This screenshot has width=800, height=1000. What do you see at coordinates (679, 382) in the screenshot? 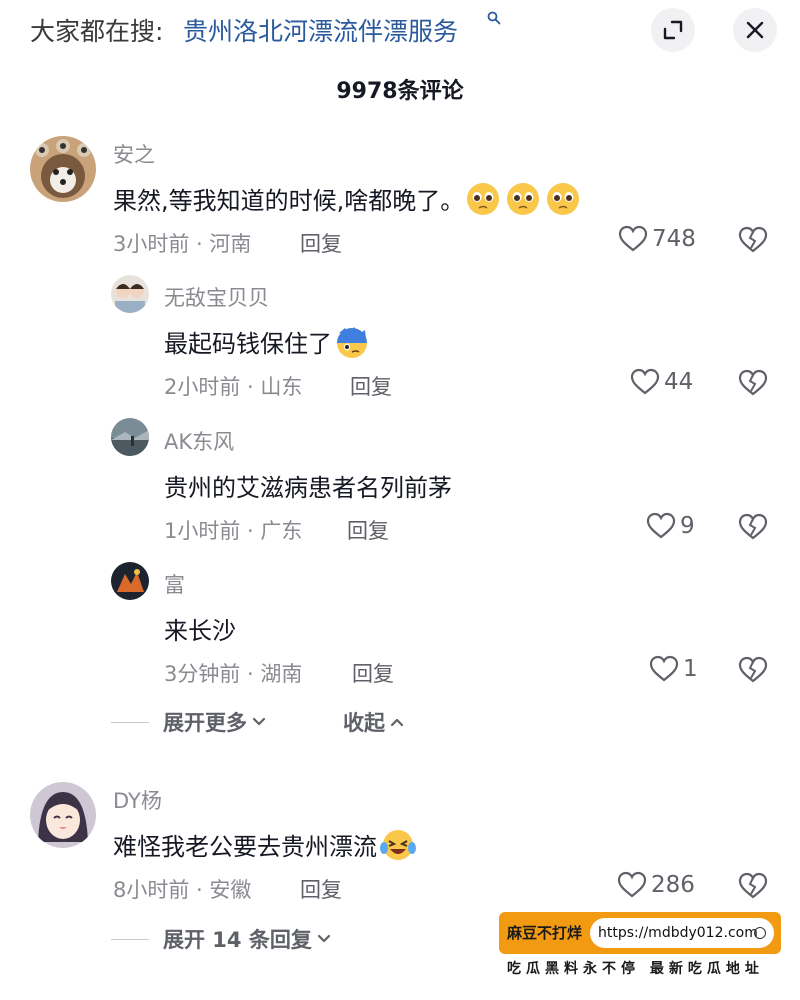
I see `like-count: 44` at bounding box center [679, 382].